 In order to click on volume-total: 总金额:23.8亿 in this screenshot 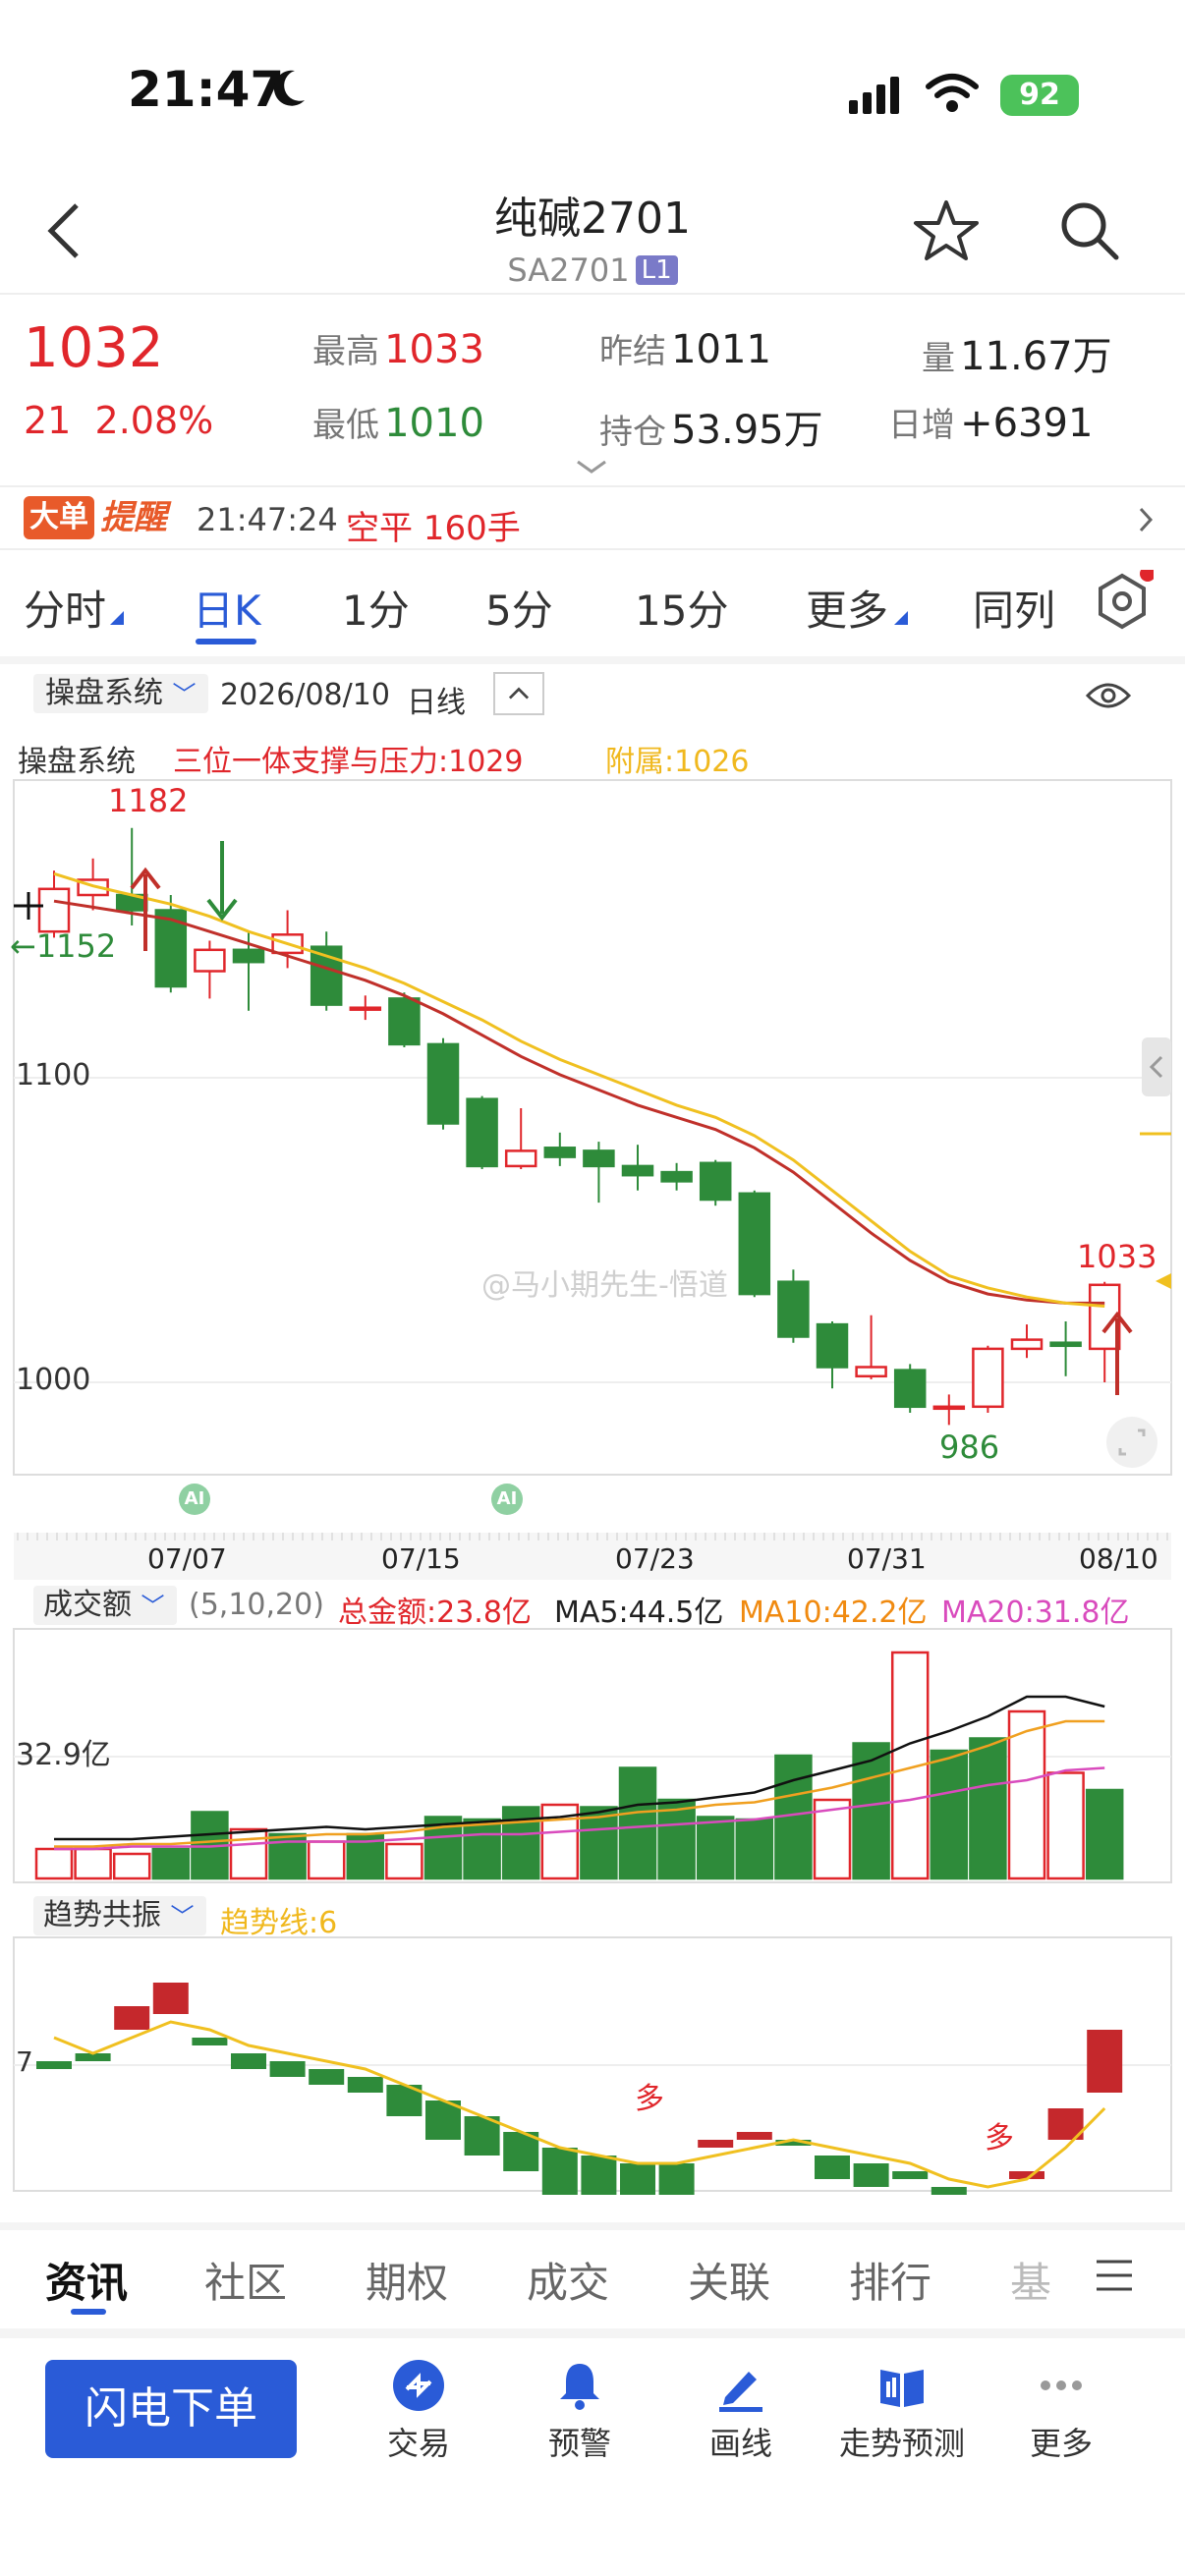, I will do `click(435, 1613)`.